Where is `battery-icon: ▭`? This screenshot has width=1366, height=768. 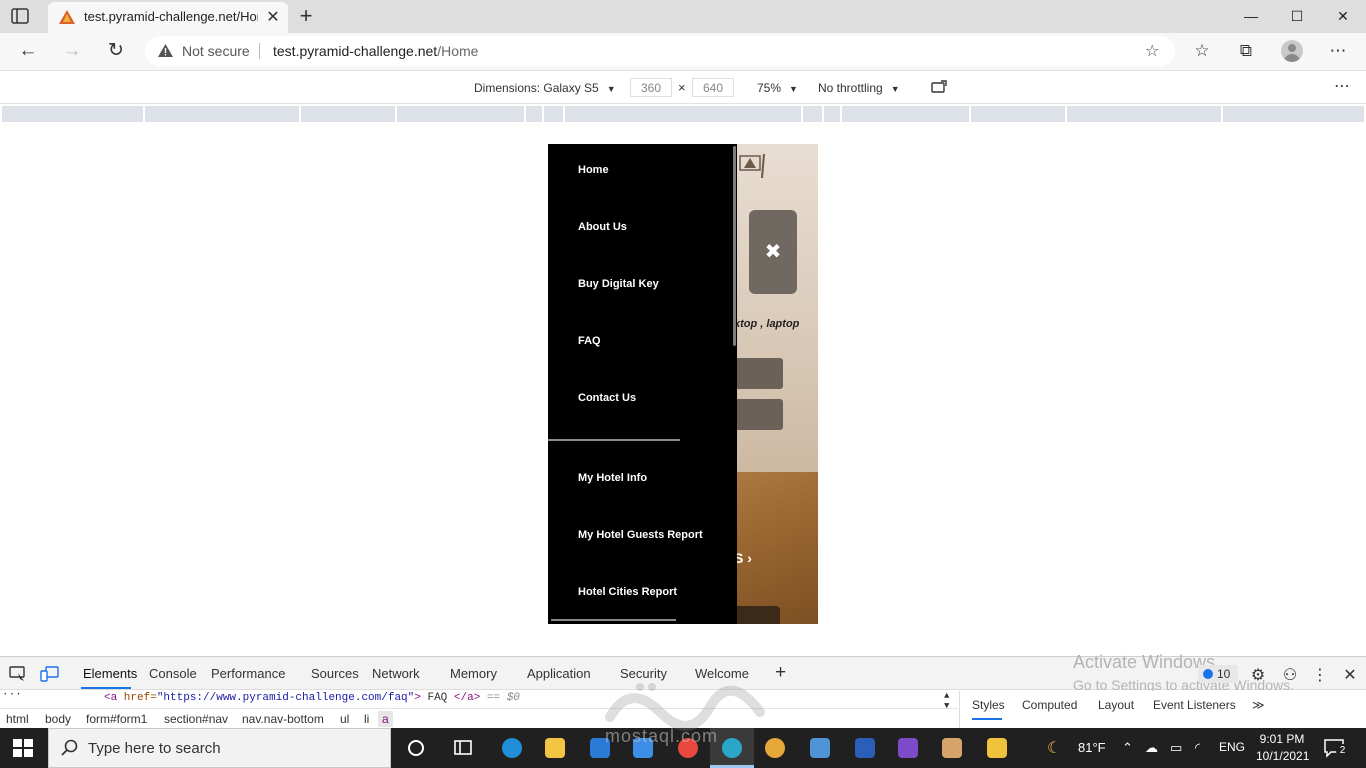 battery-icon: ▭ is located at coordinates (1176, 748).